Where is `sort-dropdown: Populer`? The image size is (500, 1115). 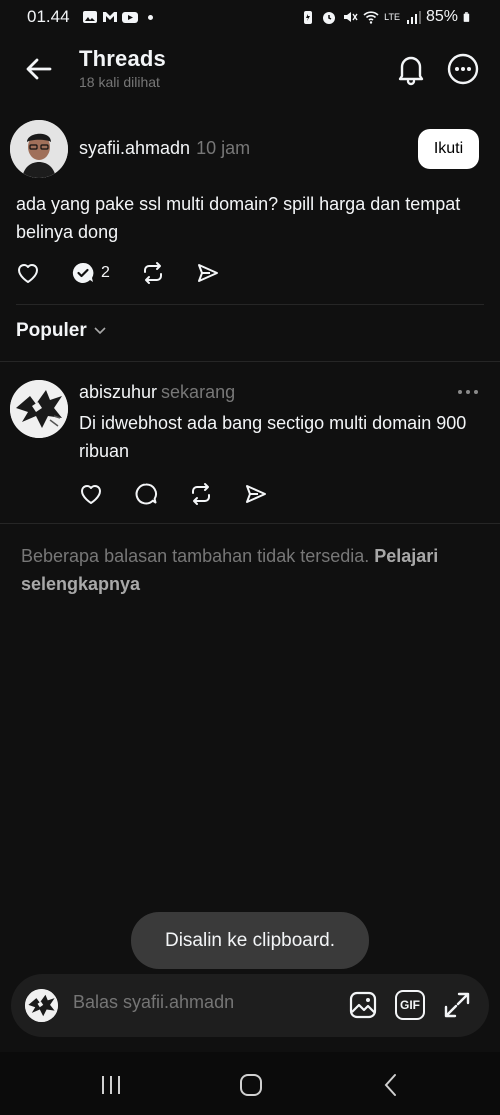 sort-dropdown: Populer is located at coordinates (61, 331).